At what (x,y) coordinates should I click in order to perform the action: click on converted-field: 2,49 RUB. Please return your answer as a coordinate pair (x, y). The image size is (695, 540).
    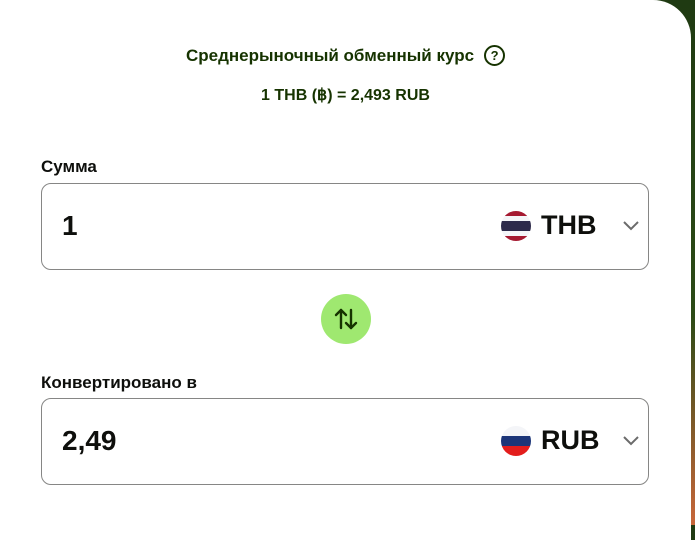
    Looking at the image, I should click on (345, 441).